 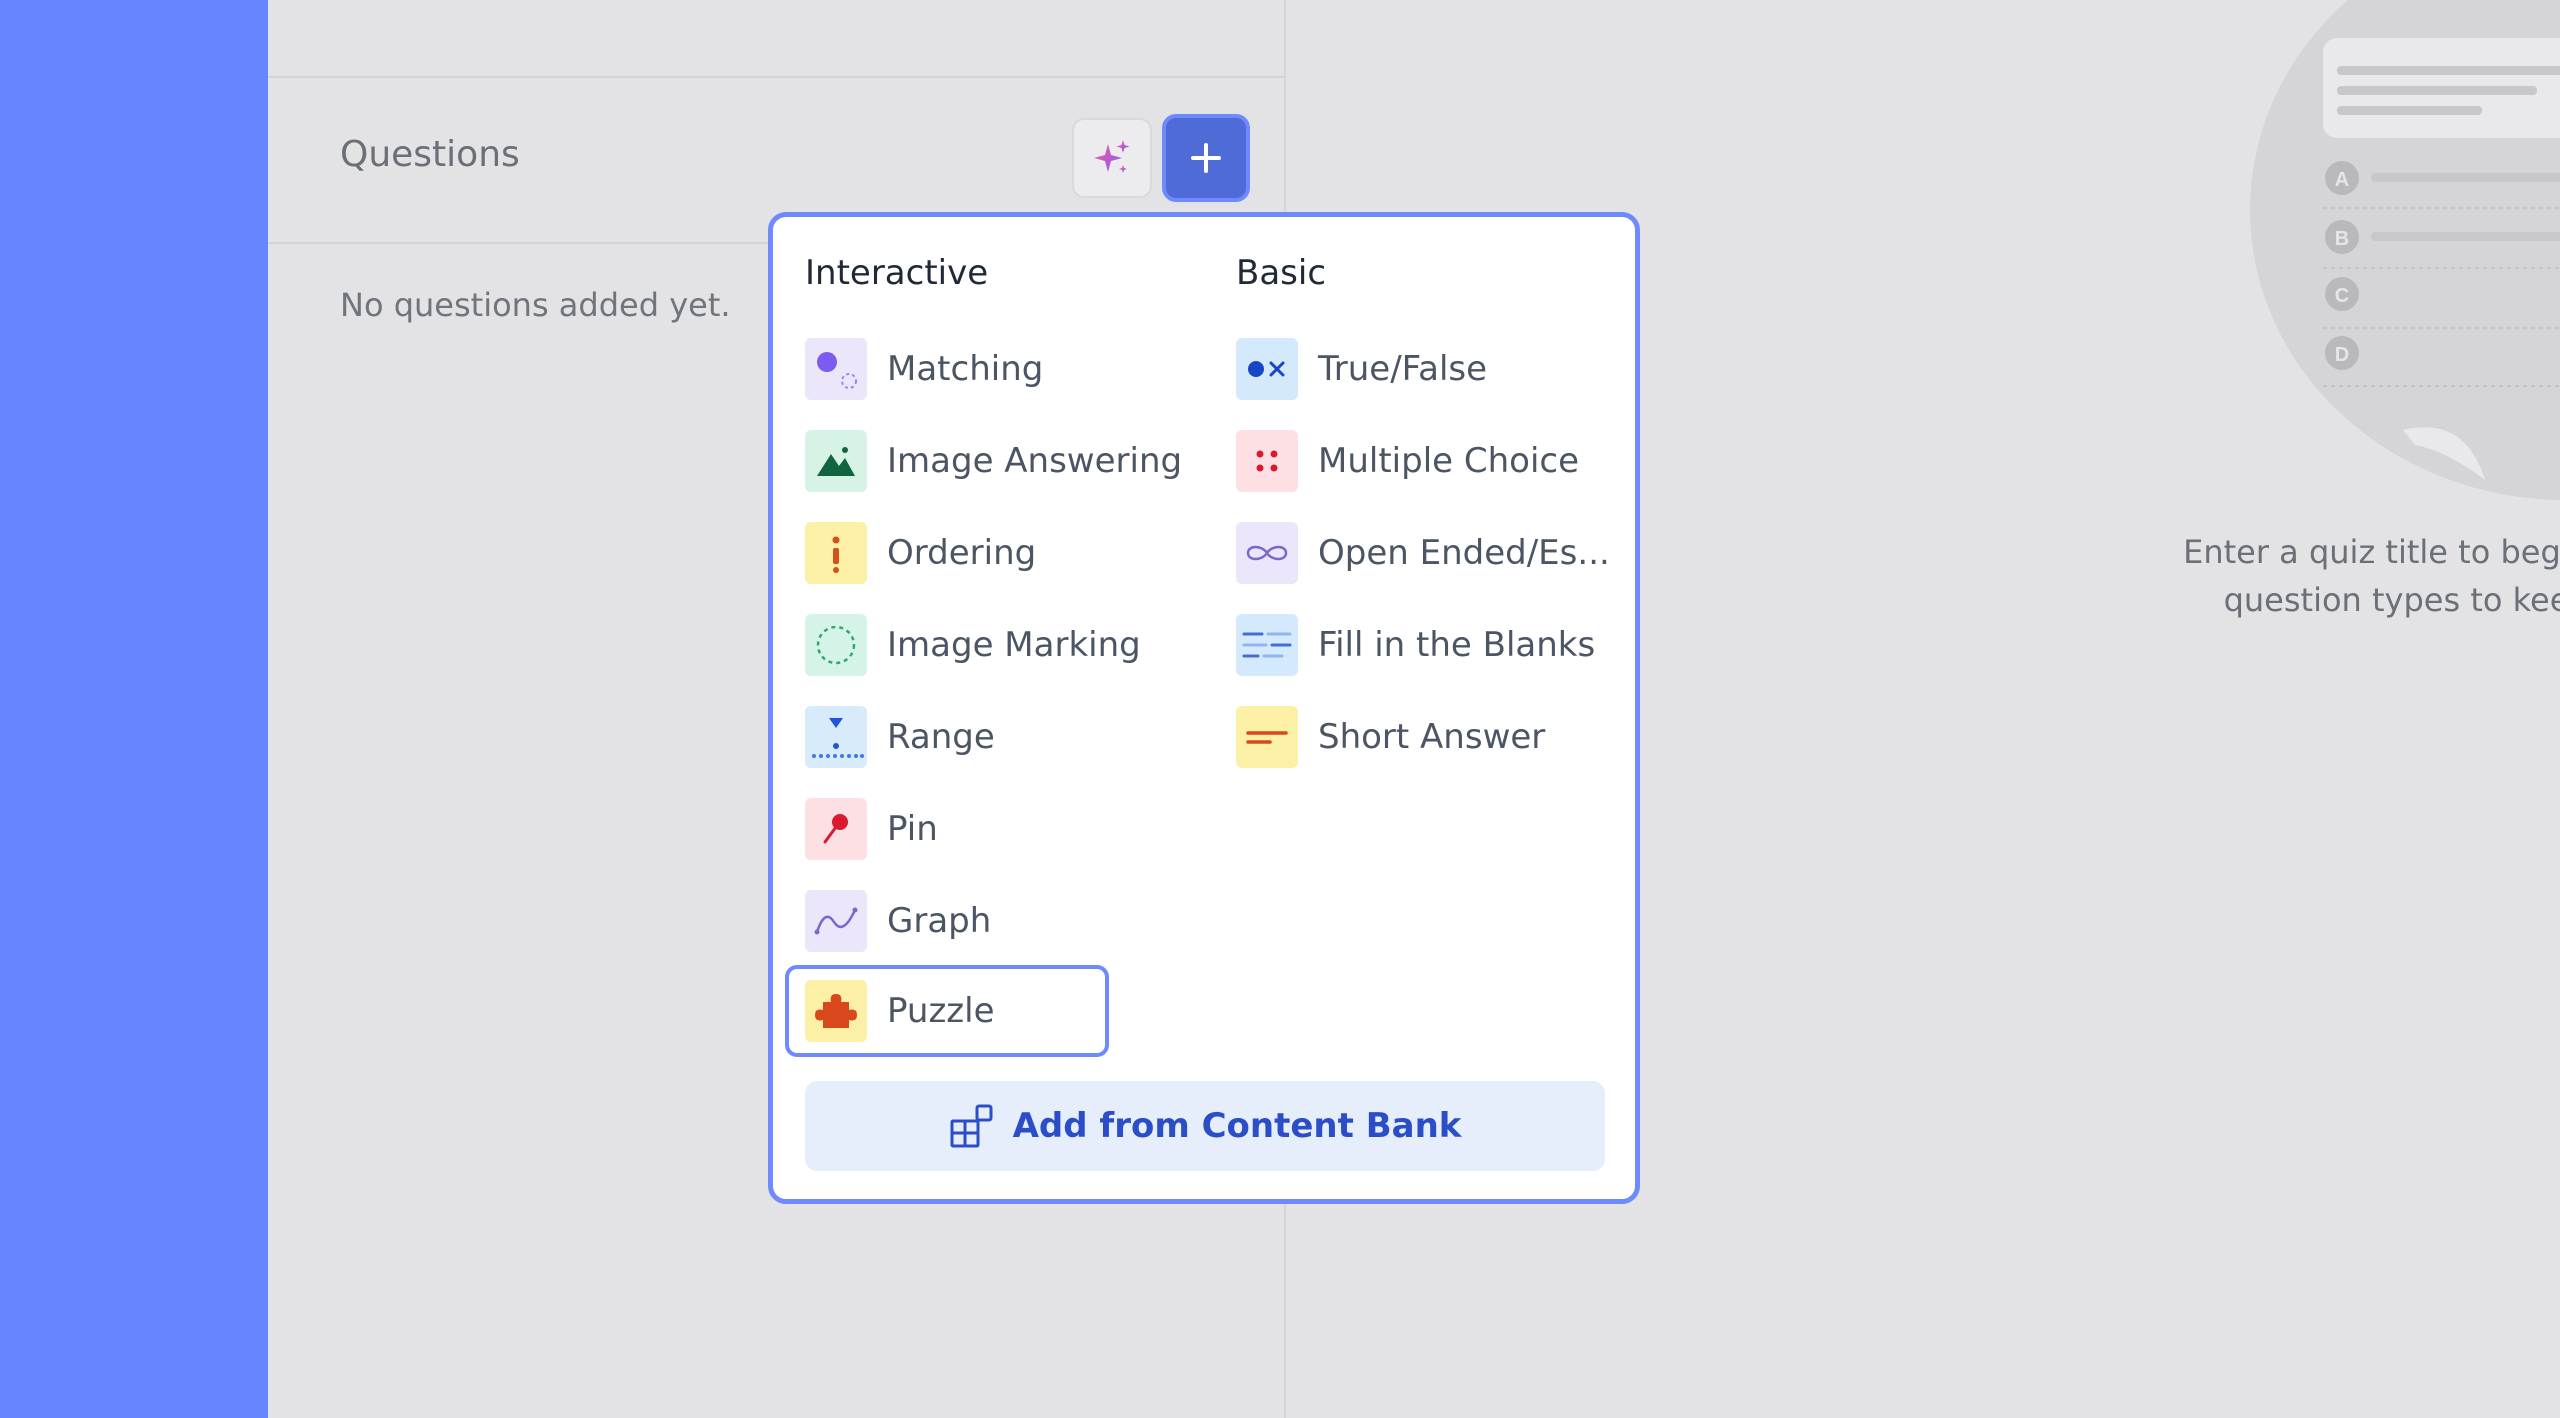 I want to click on multiple-choice-icon, so click(x=1267, y=461).